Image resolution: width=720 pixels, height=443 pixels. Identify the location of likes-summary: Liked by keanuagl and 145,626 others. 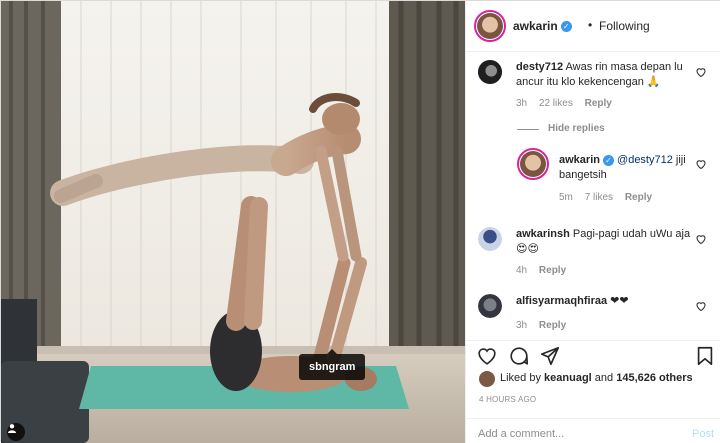
(596, 378).